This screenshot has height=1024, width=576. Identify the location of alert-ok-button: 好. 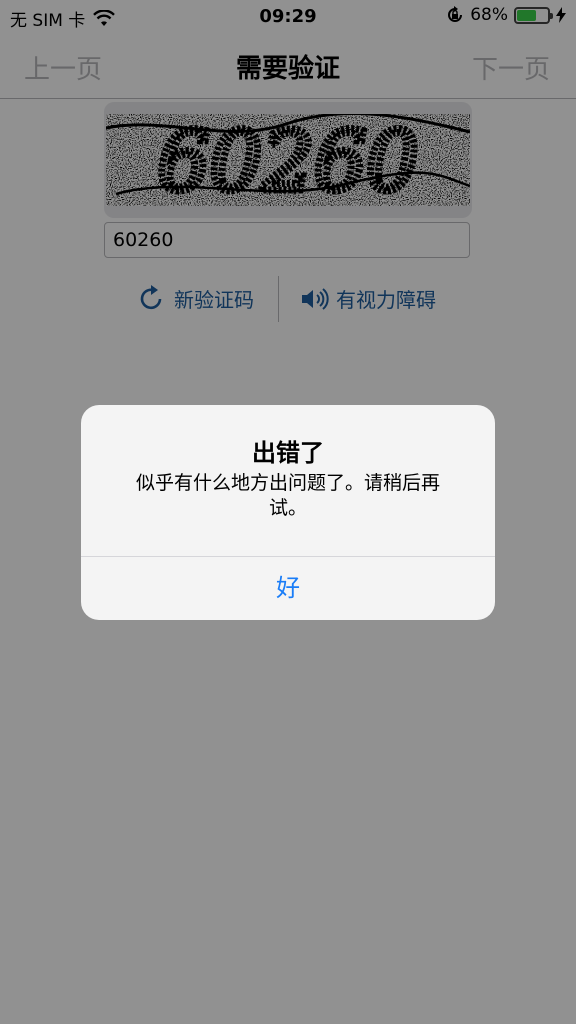
(288, 588).